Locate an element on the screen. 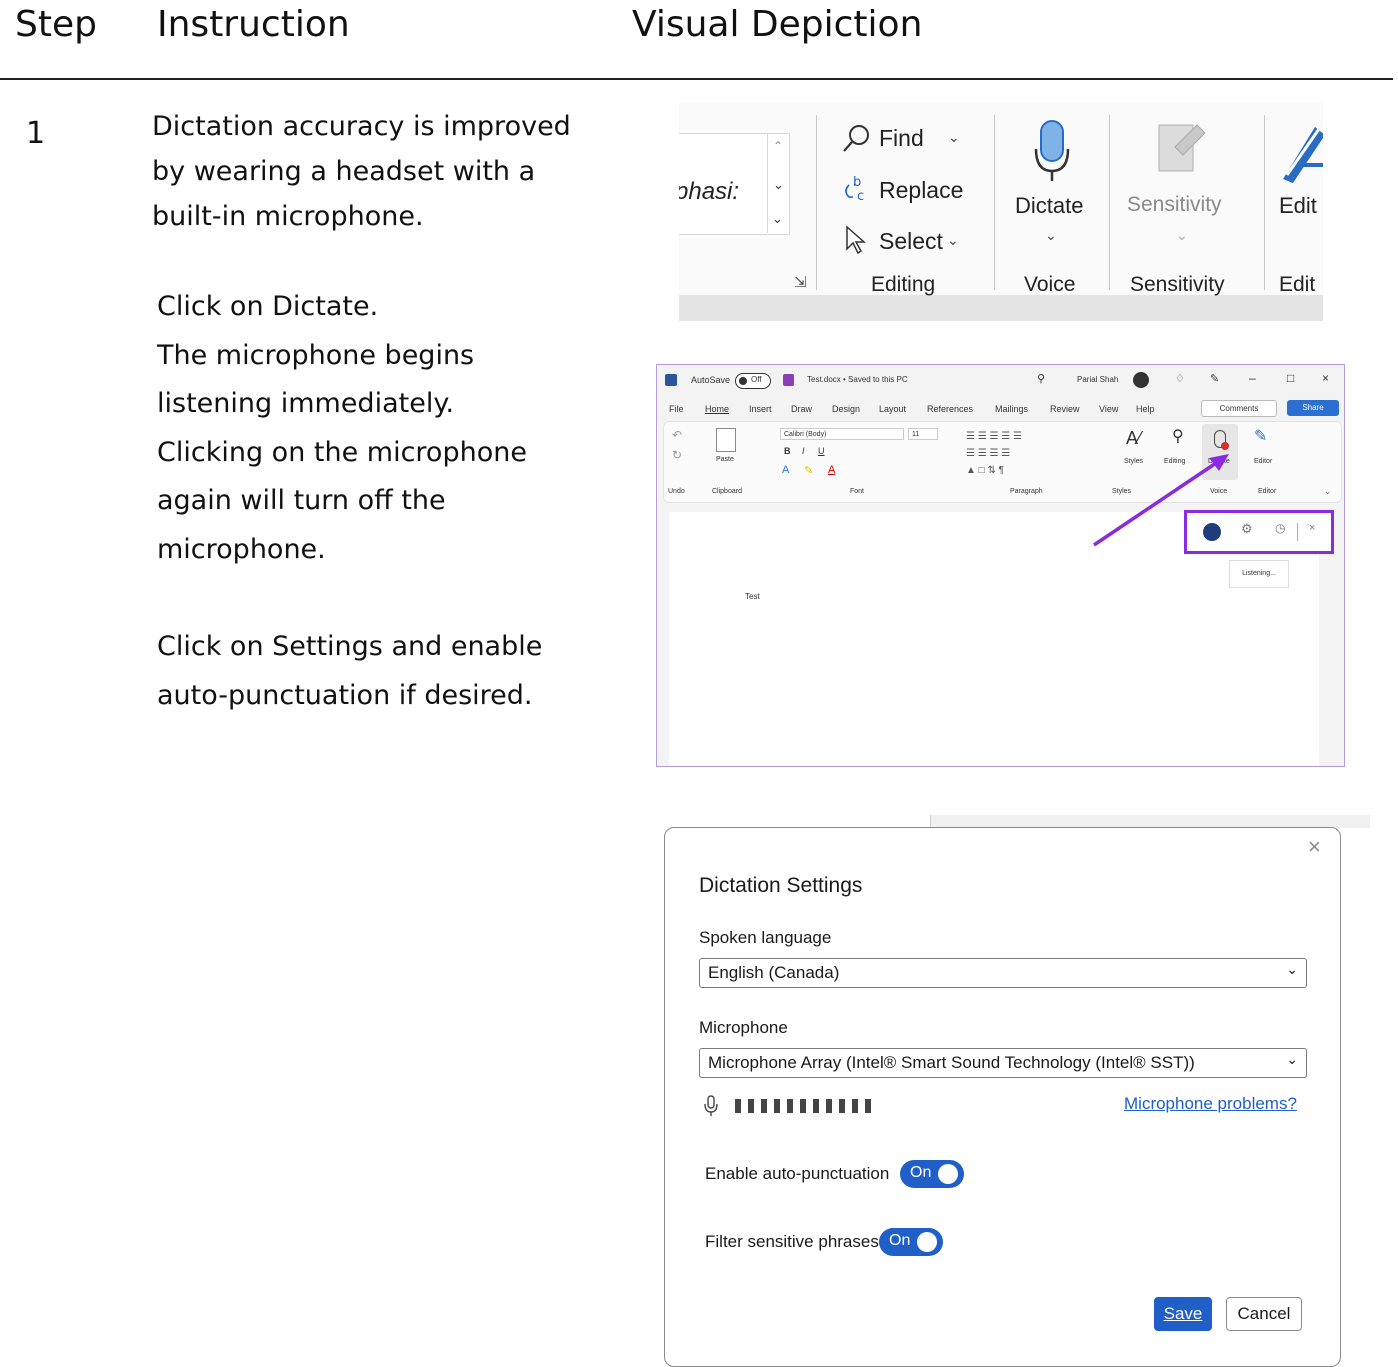  dictate-label: Dictate is located at coordinates (1049, 205).